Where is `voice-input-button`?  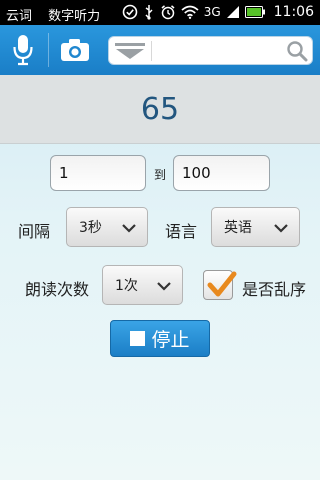 voice-input-button is located at coordinates (23, 50).